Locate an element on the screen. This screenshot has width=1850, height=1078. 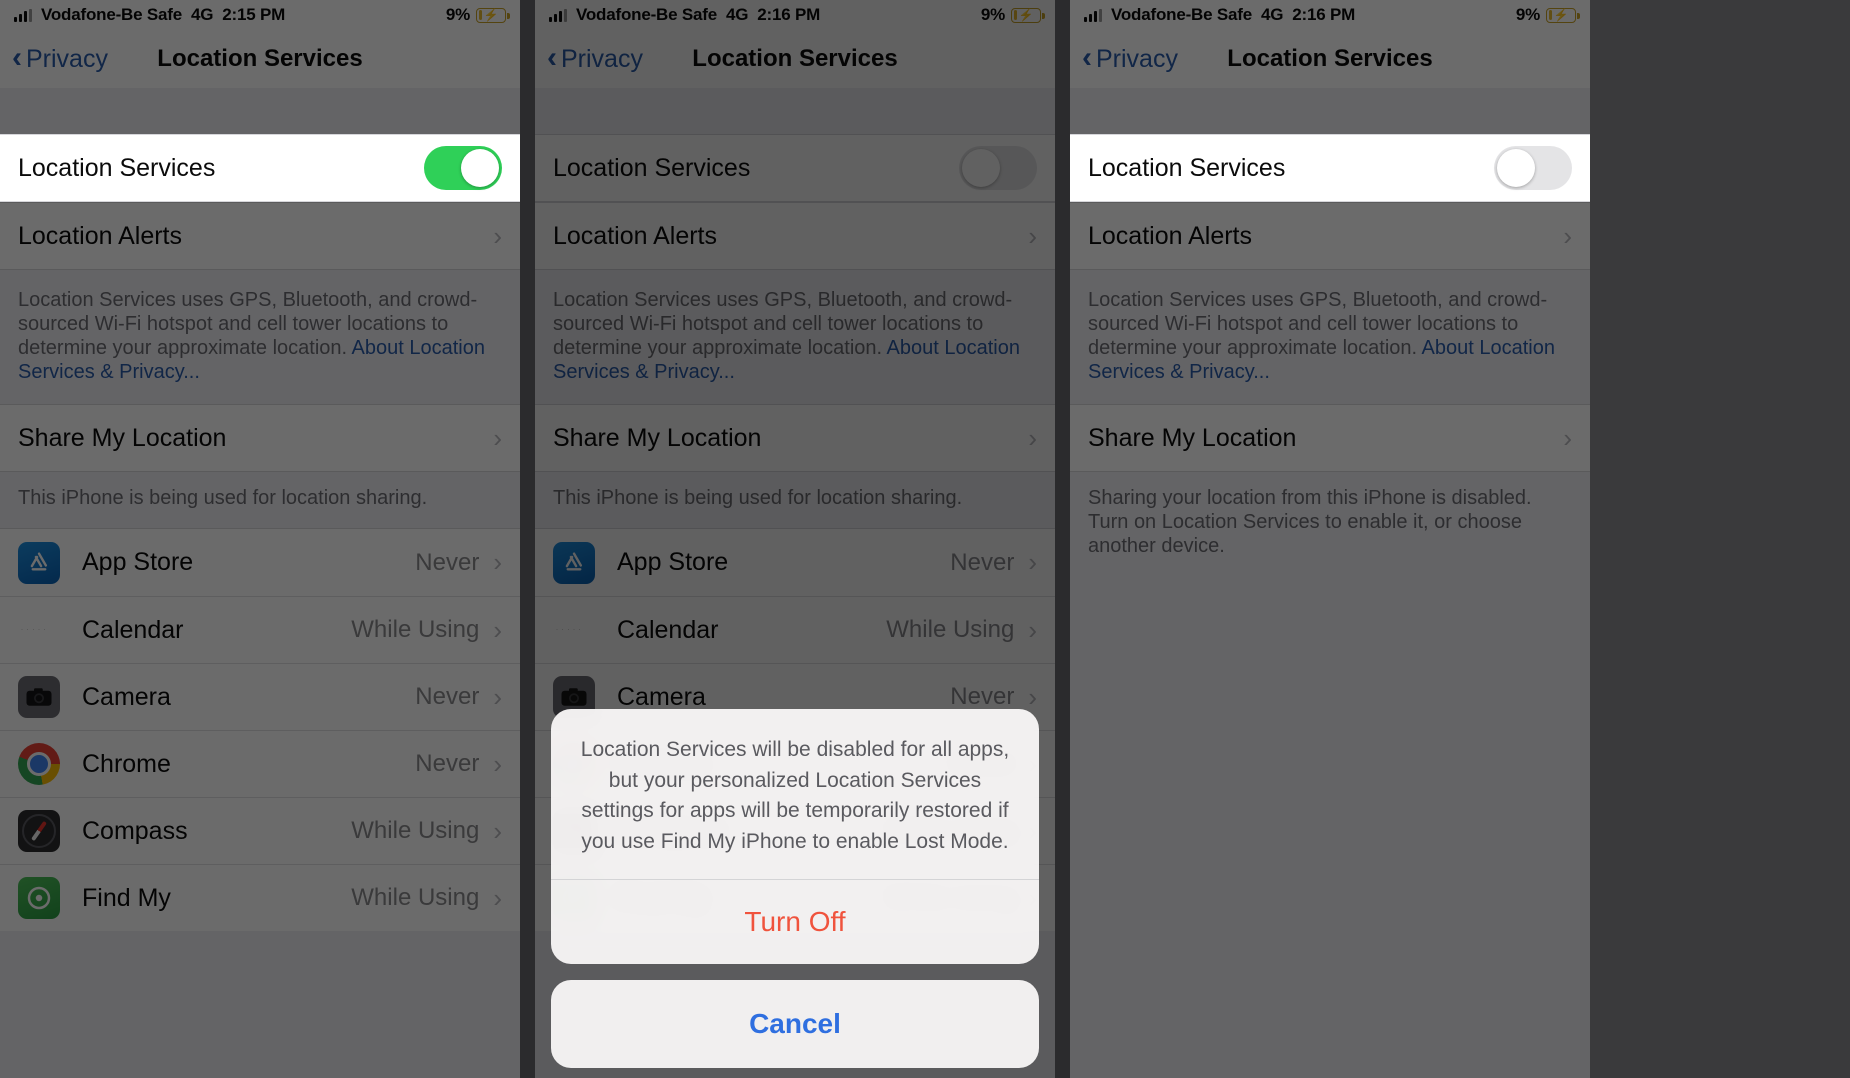
turn-off-button: Turn Off is located at coordinates (795, 921).